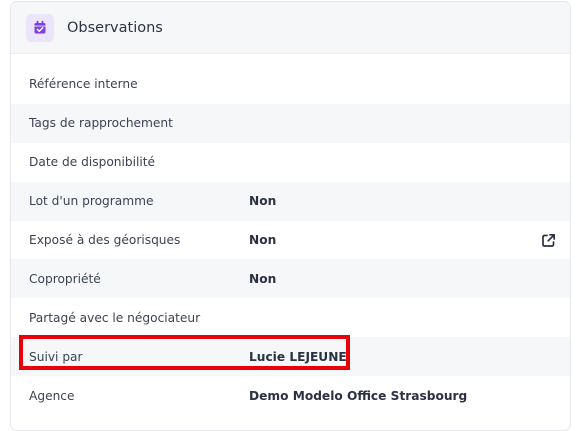 The image size is (576, 431). Describe the element at coordinates (290, 84) in the screenshot. I see `row-reference-interne: Référence interne` at that location.